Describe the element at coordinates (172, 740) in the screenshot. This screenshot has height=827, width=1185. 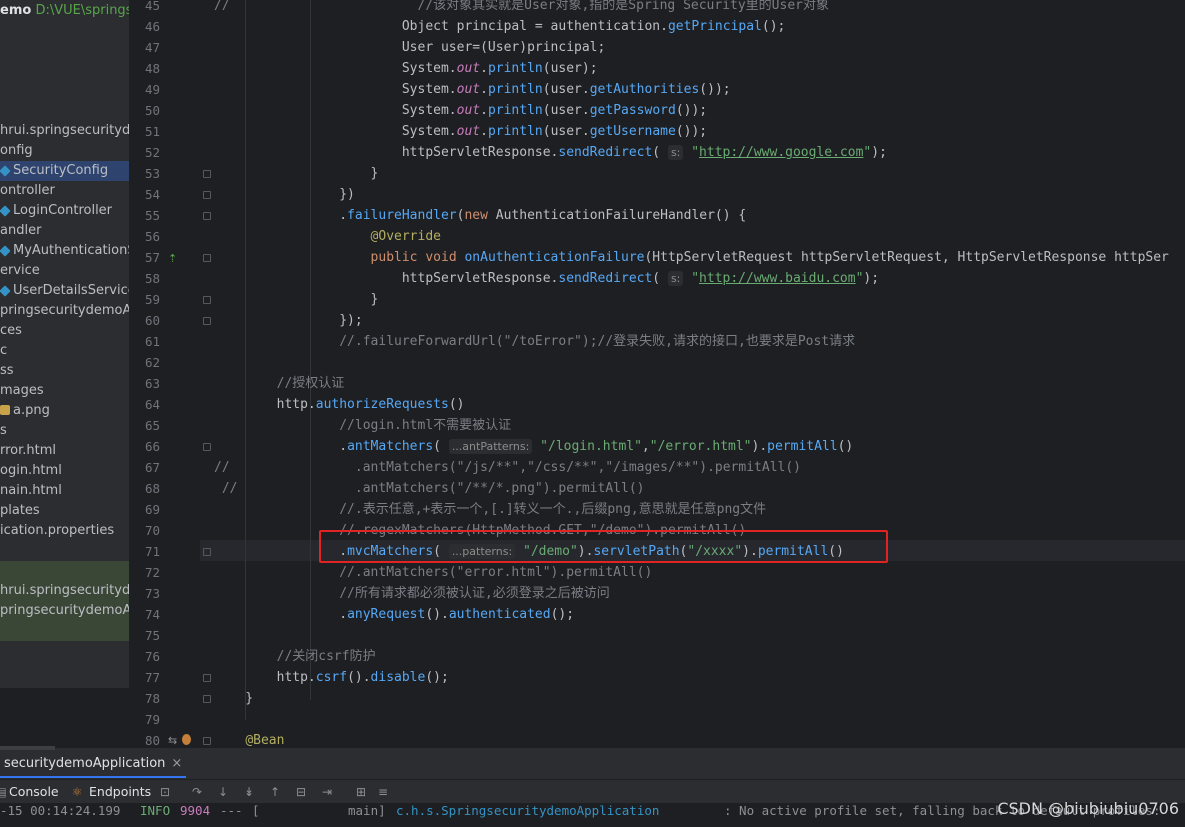
I see `bean-gutter-icon: ⇆` at that location.